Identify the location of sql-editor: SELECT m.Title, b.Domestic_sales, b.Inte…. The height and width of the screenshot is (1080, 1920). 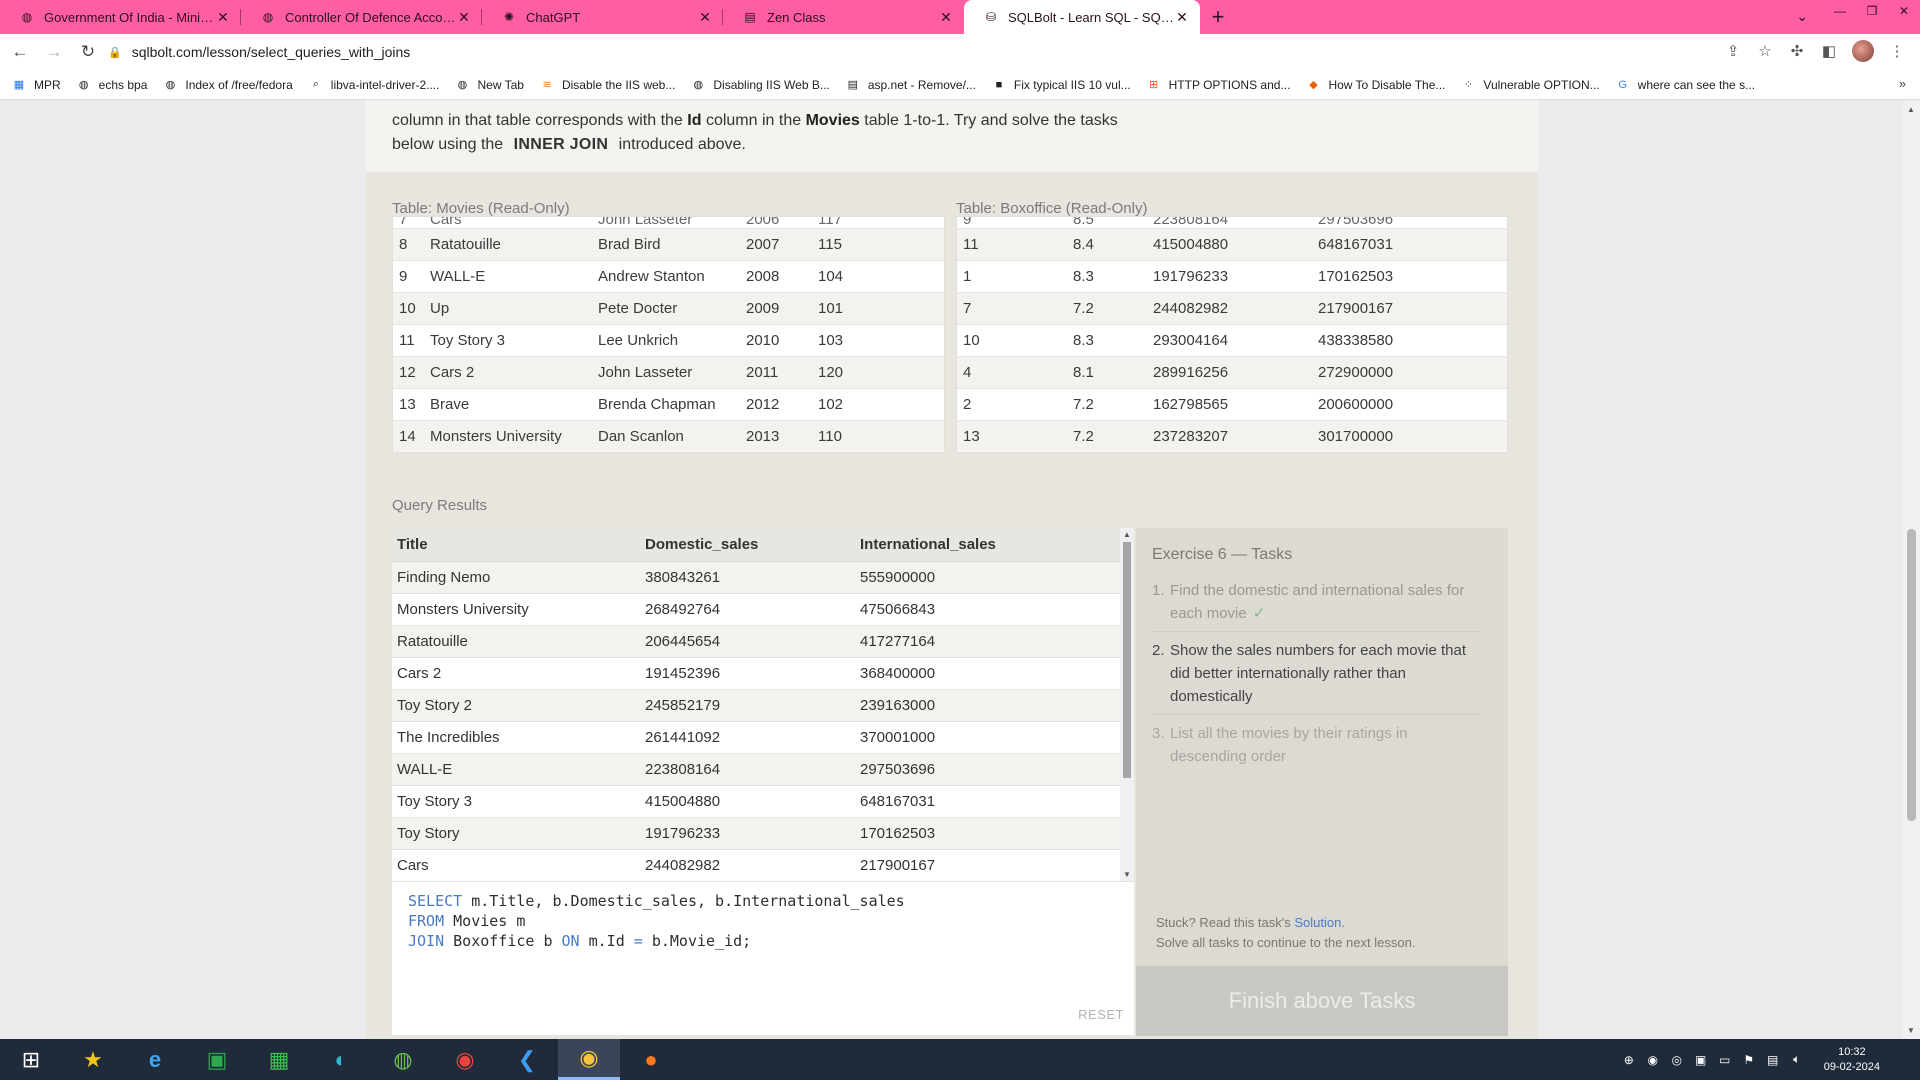
(763, 958).